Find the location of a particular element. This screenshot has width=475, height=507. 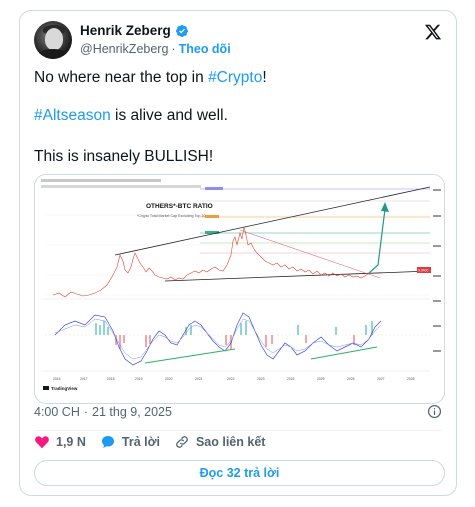

like-button: 1,9 N is located at coordinates (60, 442).